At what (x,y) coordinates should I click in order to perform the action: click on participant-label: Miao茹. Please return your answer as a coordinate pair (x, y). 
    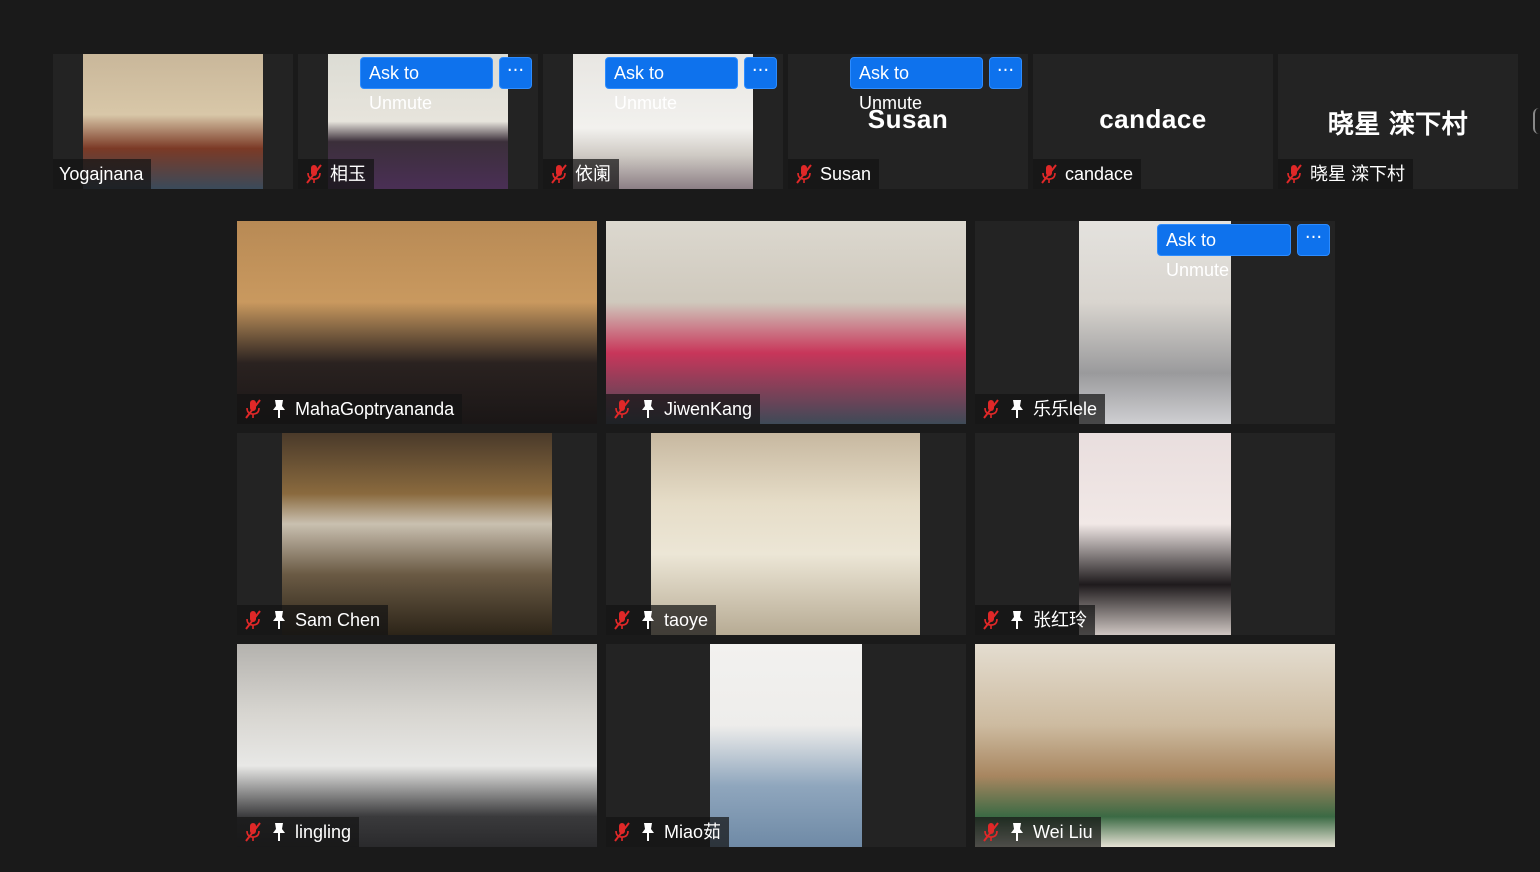
    Looking at the image, I should click on (668, 832).